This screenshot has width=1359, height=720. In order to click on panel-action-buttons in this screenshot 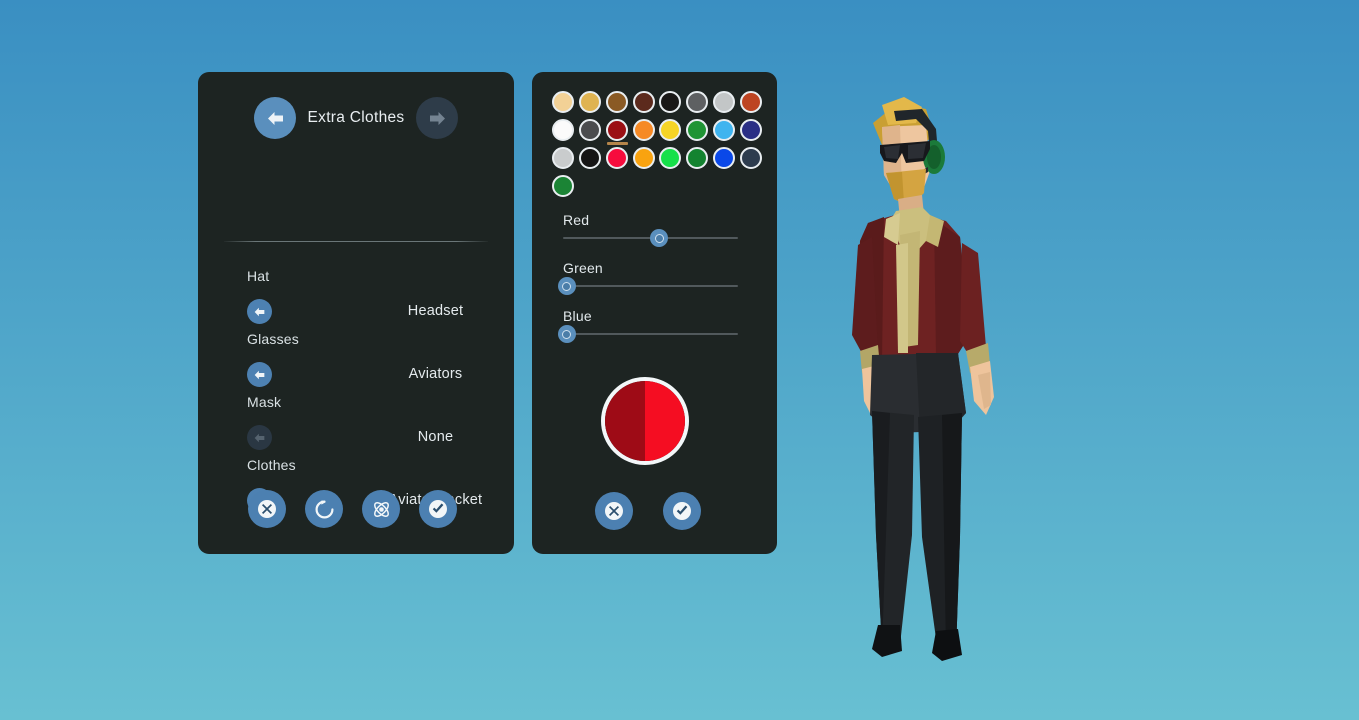, I will do `click(352, 509)`.